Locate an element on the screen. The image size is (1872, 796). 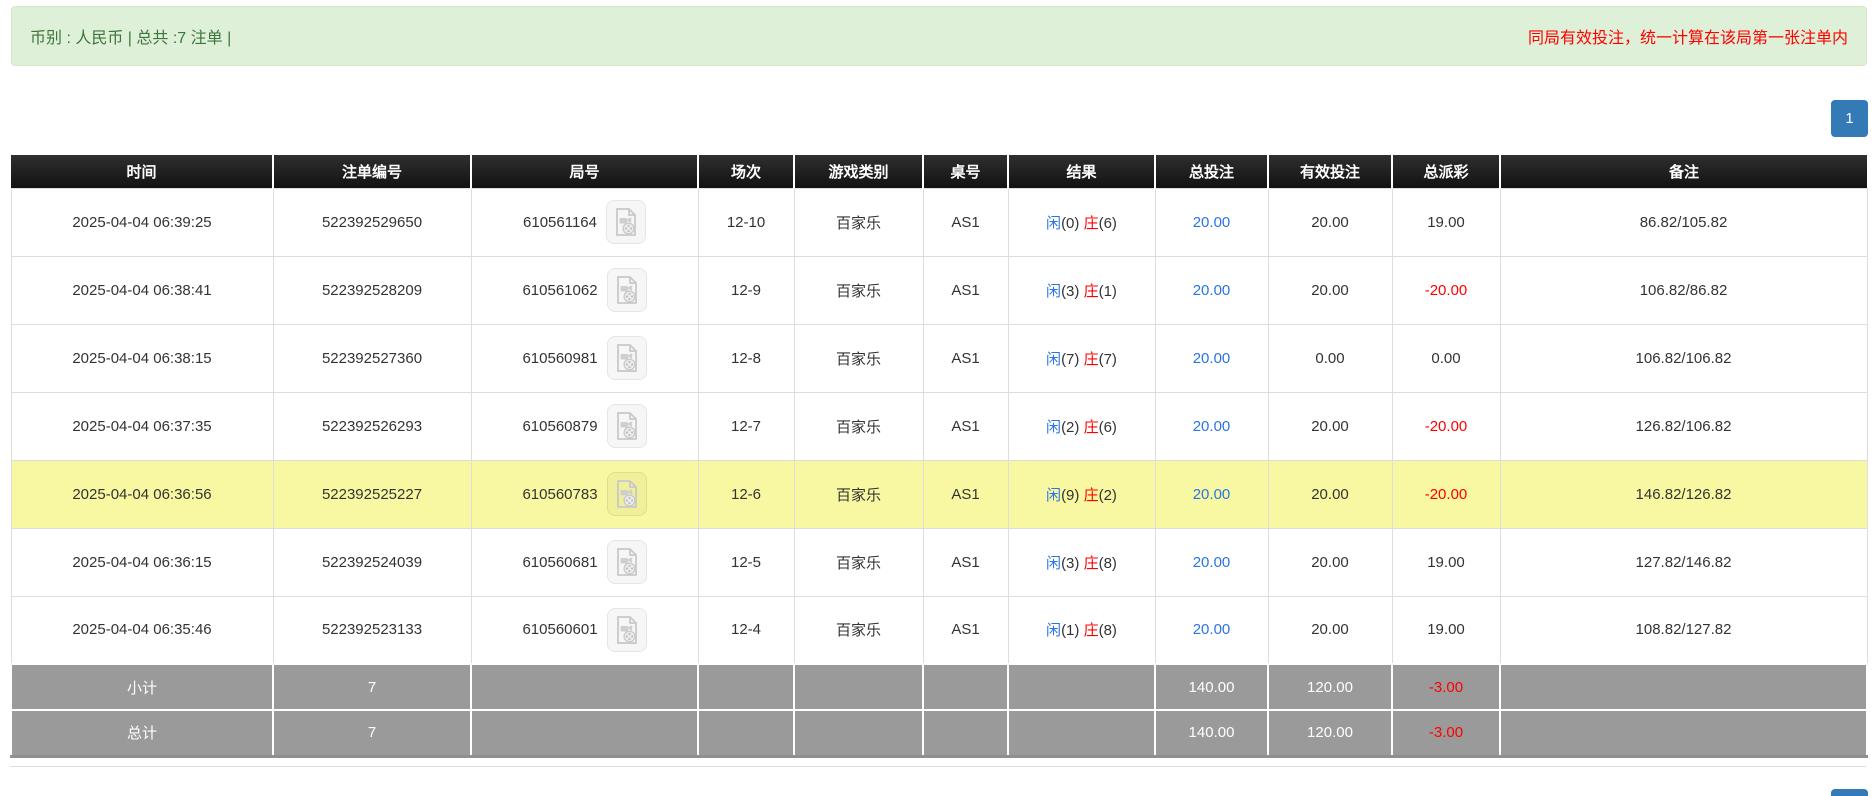
page-button-1-top: 1 is located at coordinates (1849, 118).